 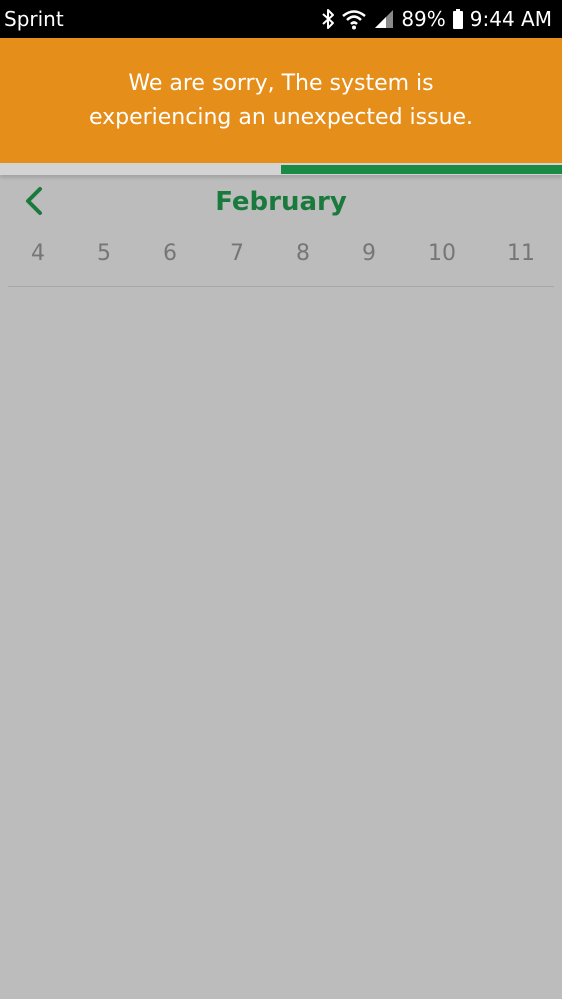 What do you see at coordinates (38, 254) in the screenshot?
I see `day-item: 4` at bounding box center [38, 254].